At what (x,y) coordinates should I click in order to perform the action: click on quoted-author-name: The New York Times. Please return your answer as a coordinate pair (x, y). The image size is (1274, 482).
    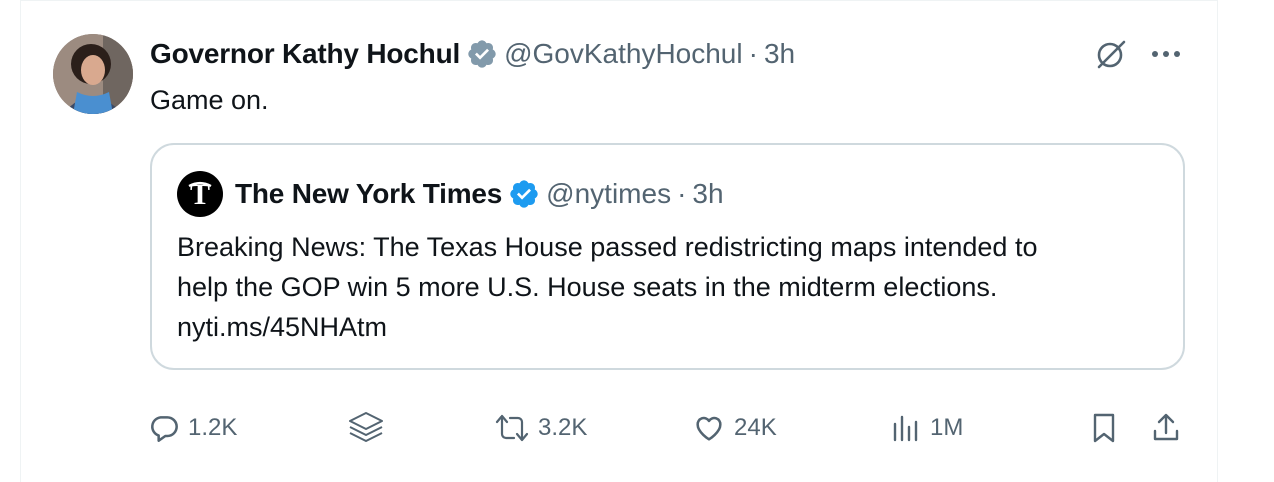
    Looking at the image, I should click on (368, 194).